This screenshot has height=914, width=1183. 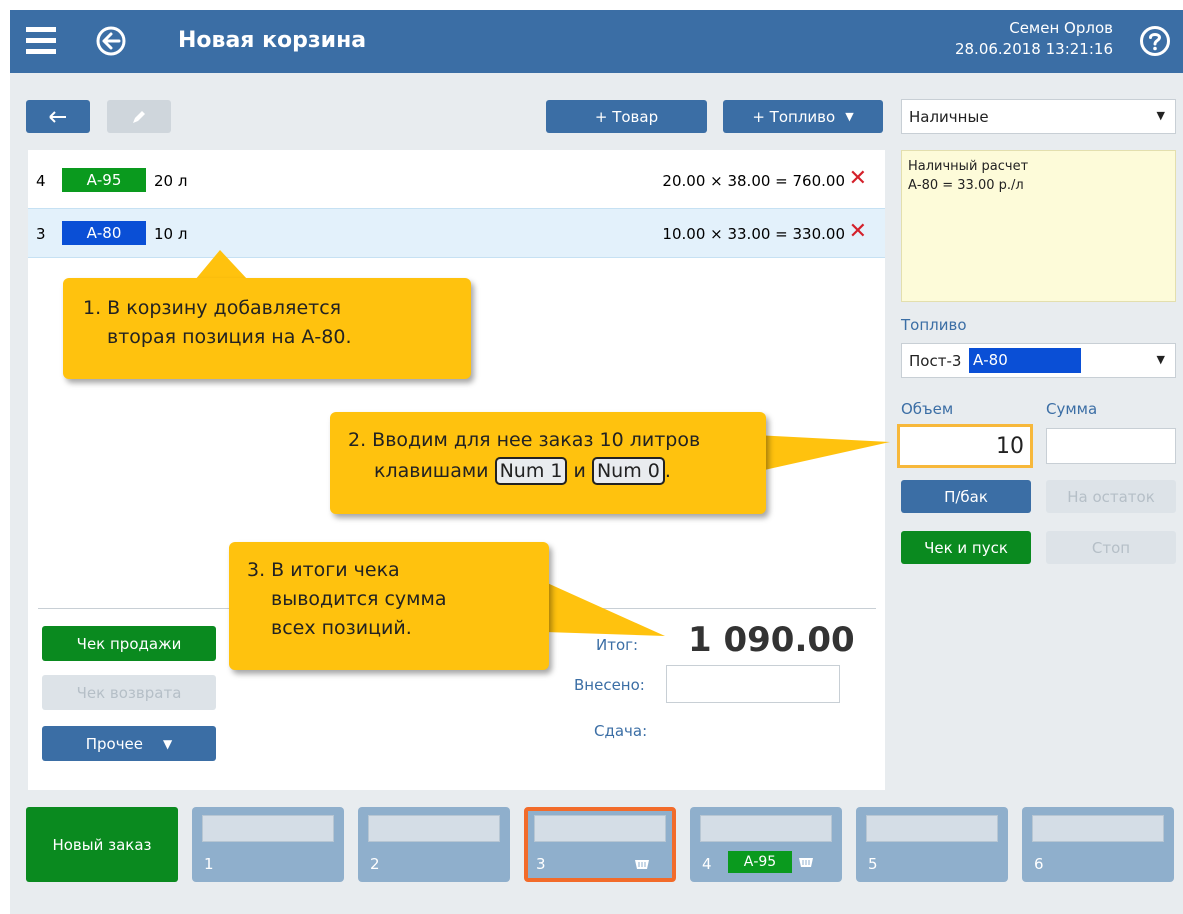 I want to click on callout-text: выводится сумма, so click(x=359, y=599).